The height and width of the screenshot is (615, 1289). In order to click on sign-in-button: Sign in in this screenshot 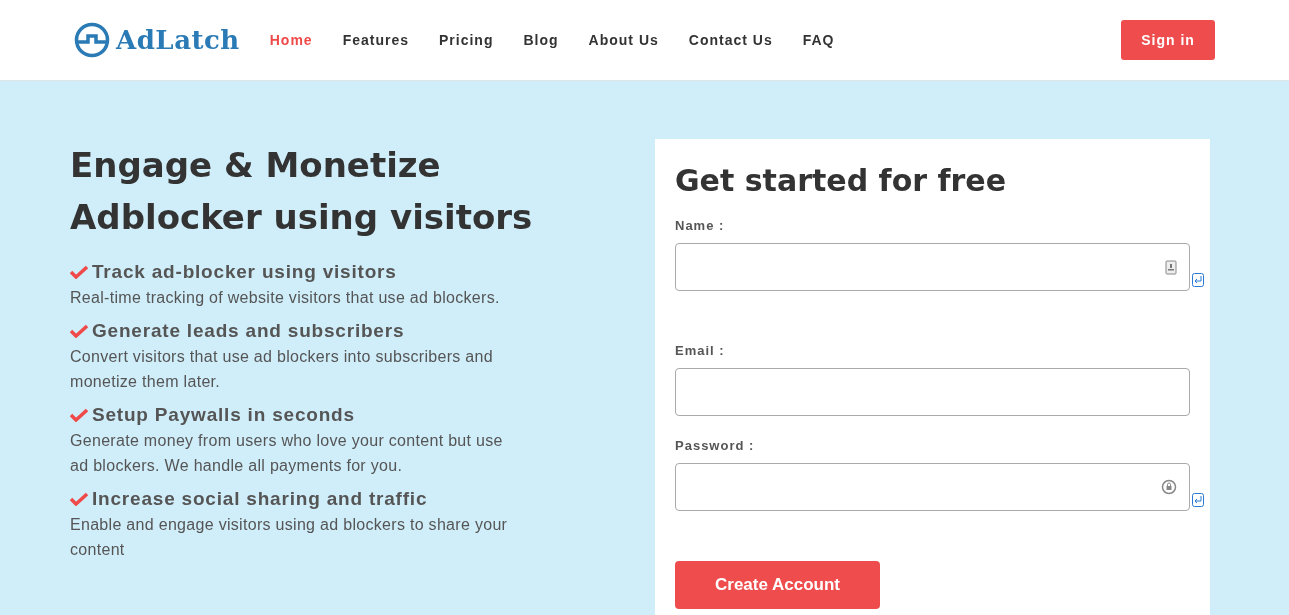, I will do `click(1168, 40)`.